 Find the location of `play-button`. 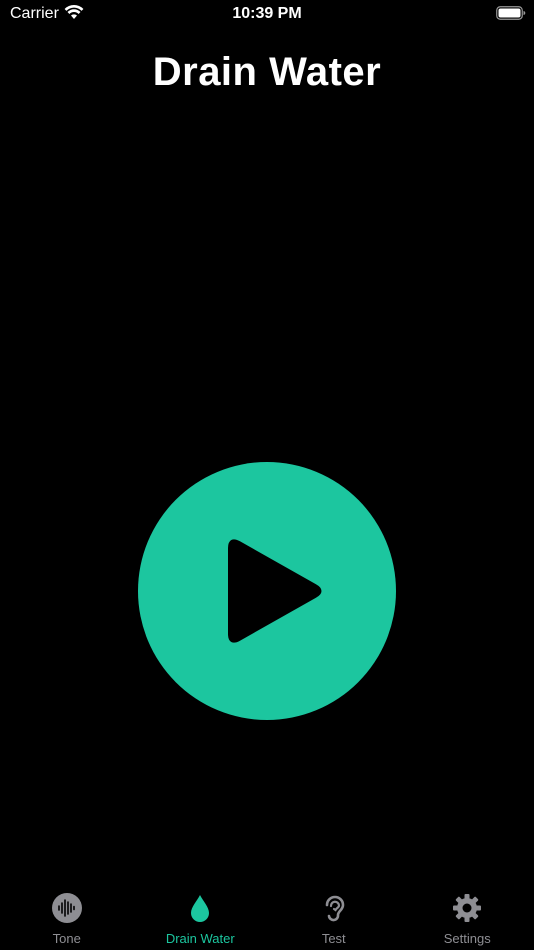

play-button is located at coordinates (267, 591).